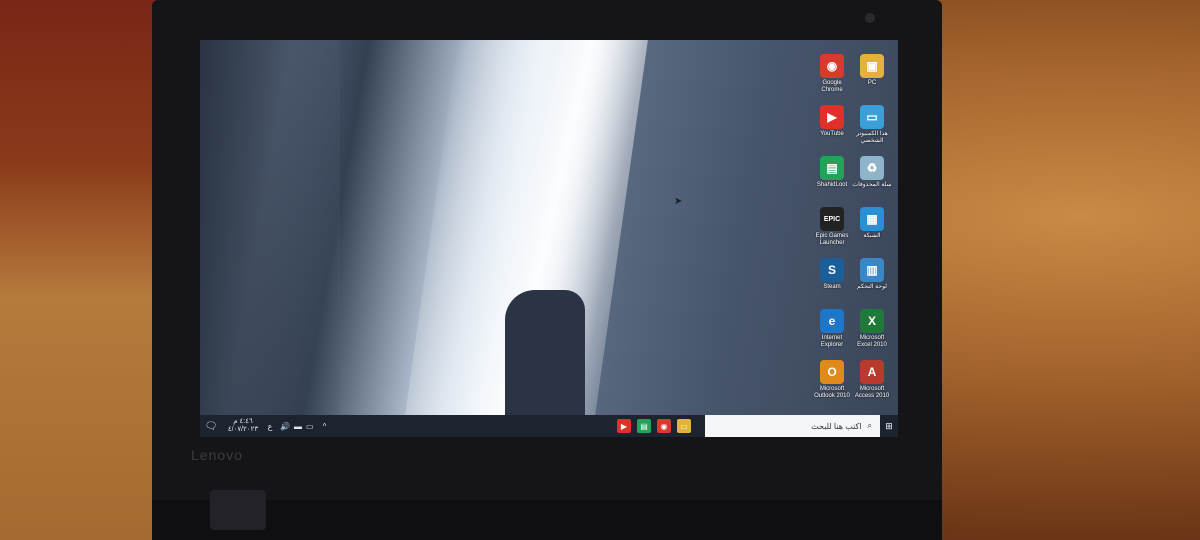  I want to click on show-hidden-icons-button: ^, so click(325, 426).